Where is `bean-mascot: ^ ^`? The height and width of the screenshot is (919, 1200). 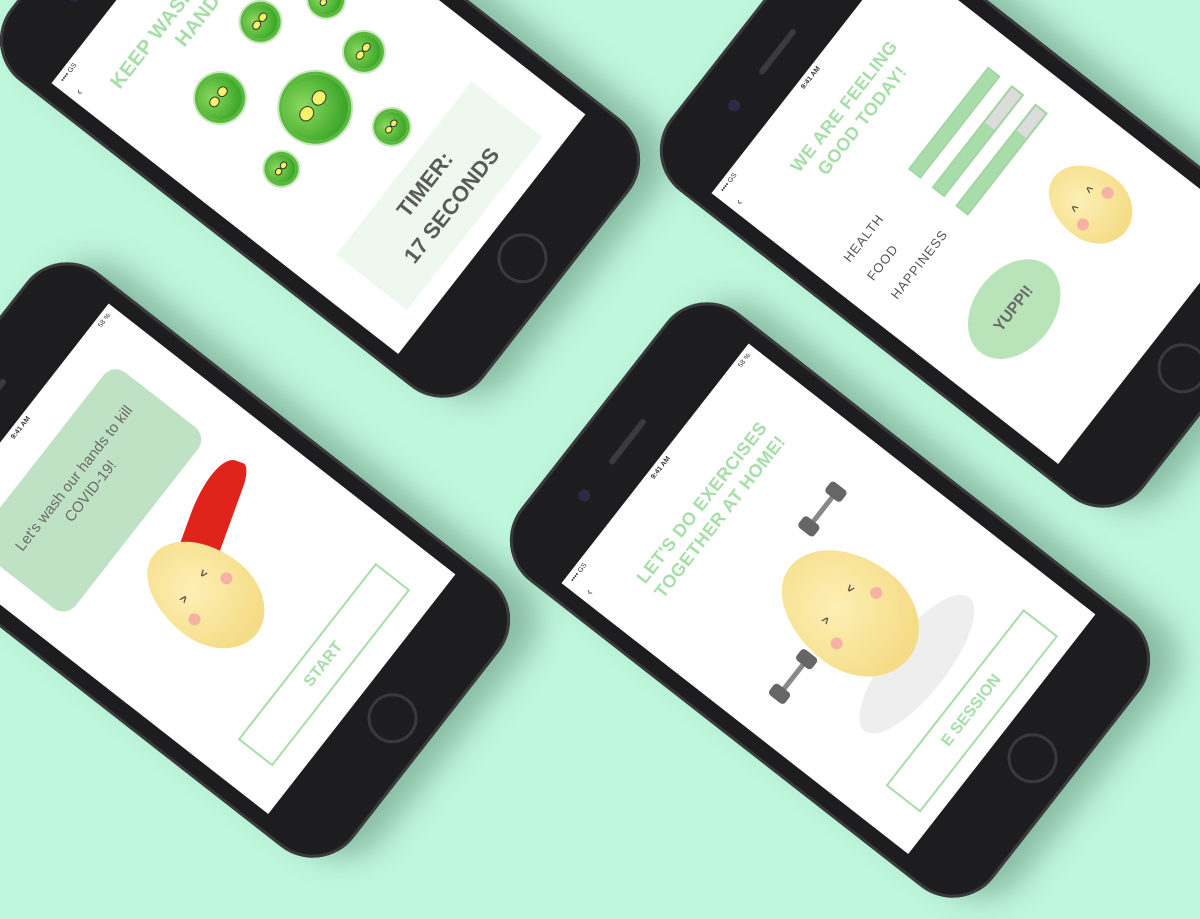
bean-mascot: ^ ^ is located at coordinates (1090, 203).